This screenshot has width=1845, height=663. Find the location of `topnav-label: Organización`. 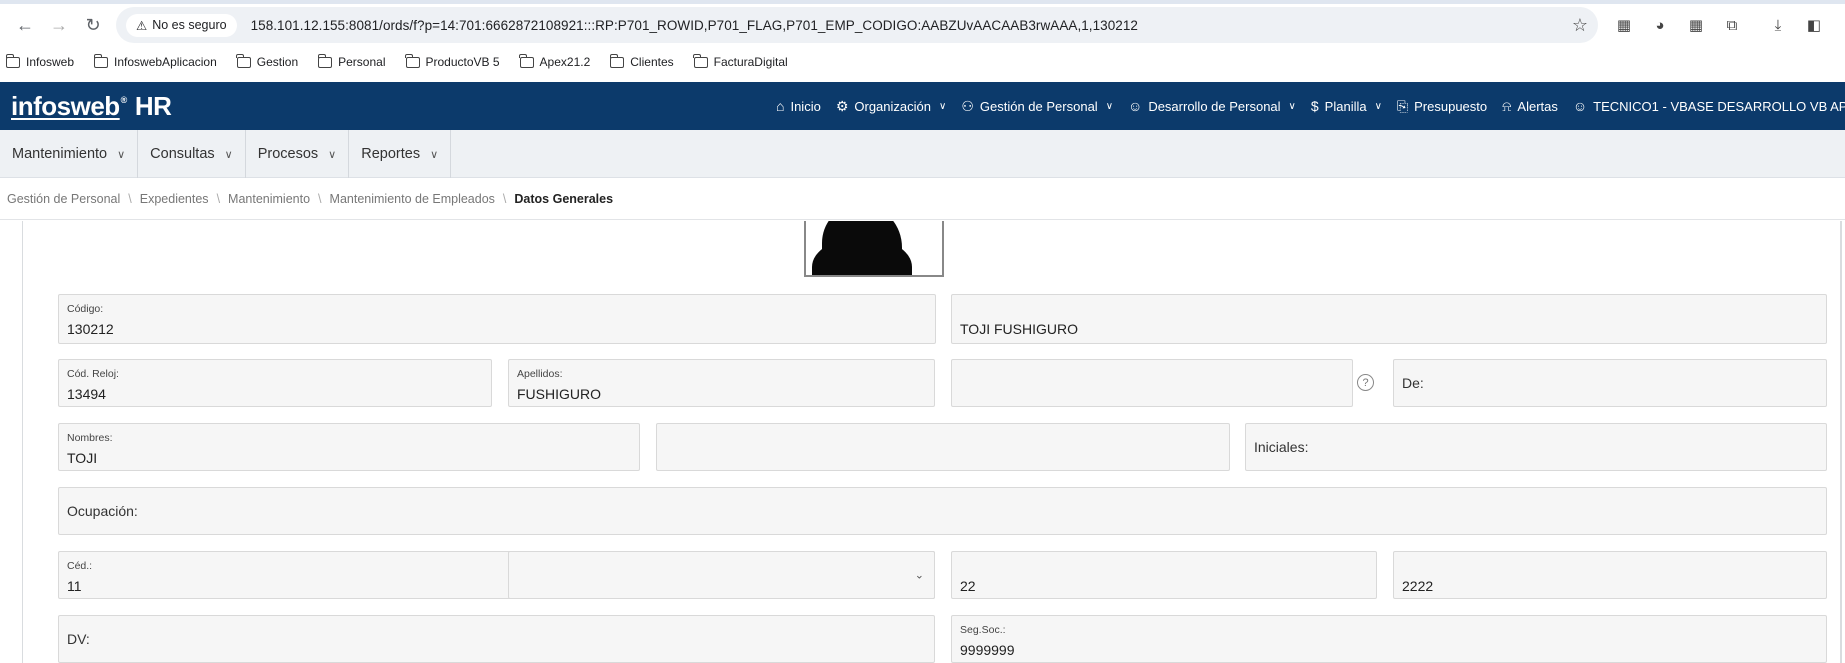

topnav-label: Organización is located at coordinates (892, 106).